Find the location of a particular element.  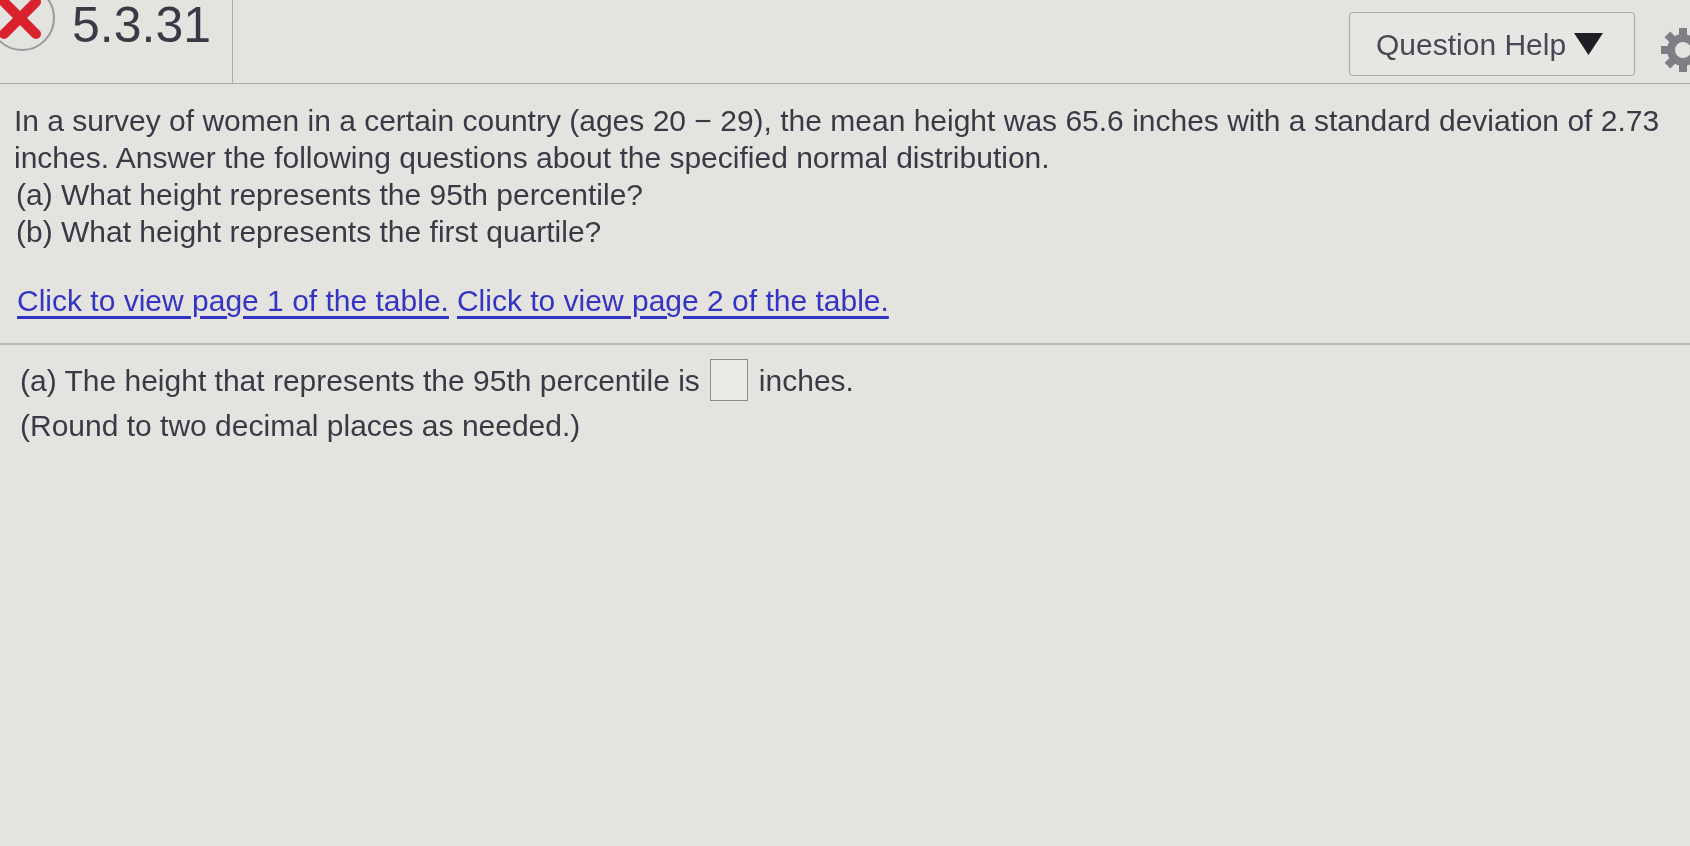

question-number: 5.3.31 is located at coordinates (141, 25).